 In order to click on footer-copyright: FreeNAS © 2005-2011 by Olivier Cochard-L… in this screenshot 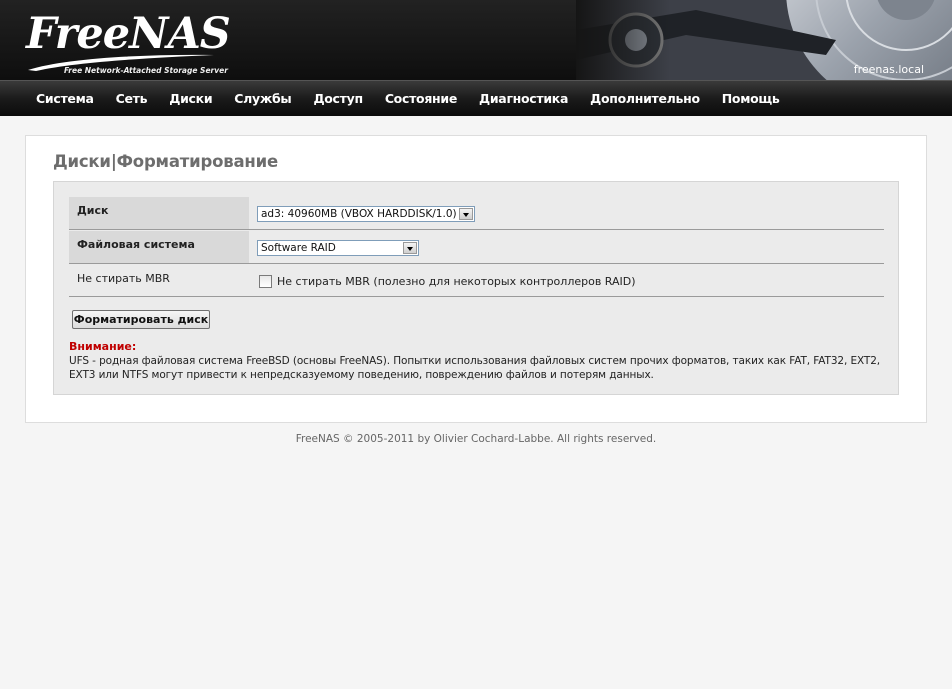, I will do `click(476, 439)`.